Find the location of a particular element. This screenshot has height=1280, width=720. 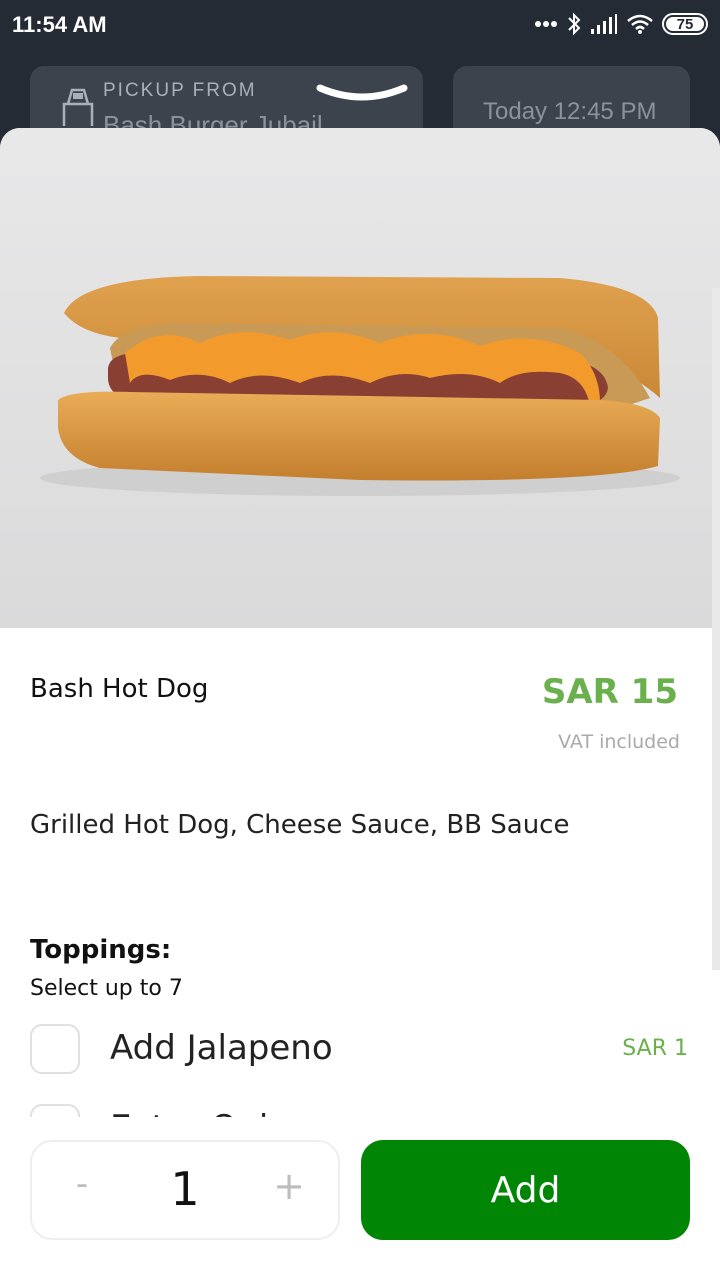

topping-price: SAR 1 is located at coordinates (655, 1048).